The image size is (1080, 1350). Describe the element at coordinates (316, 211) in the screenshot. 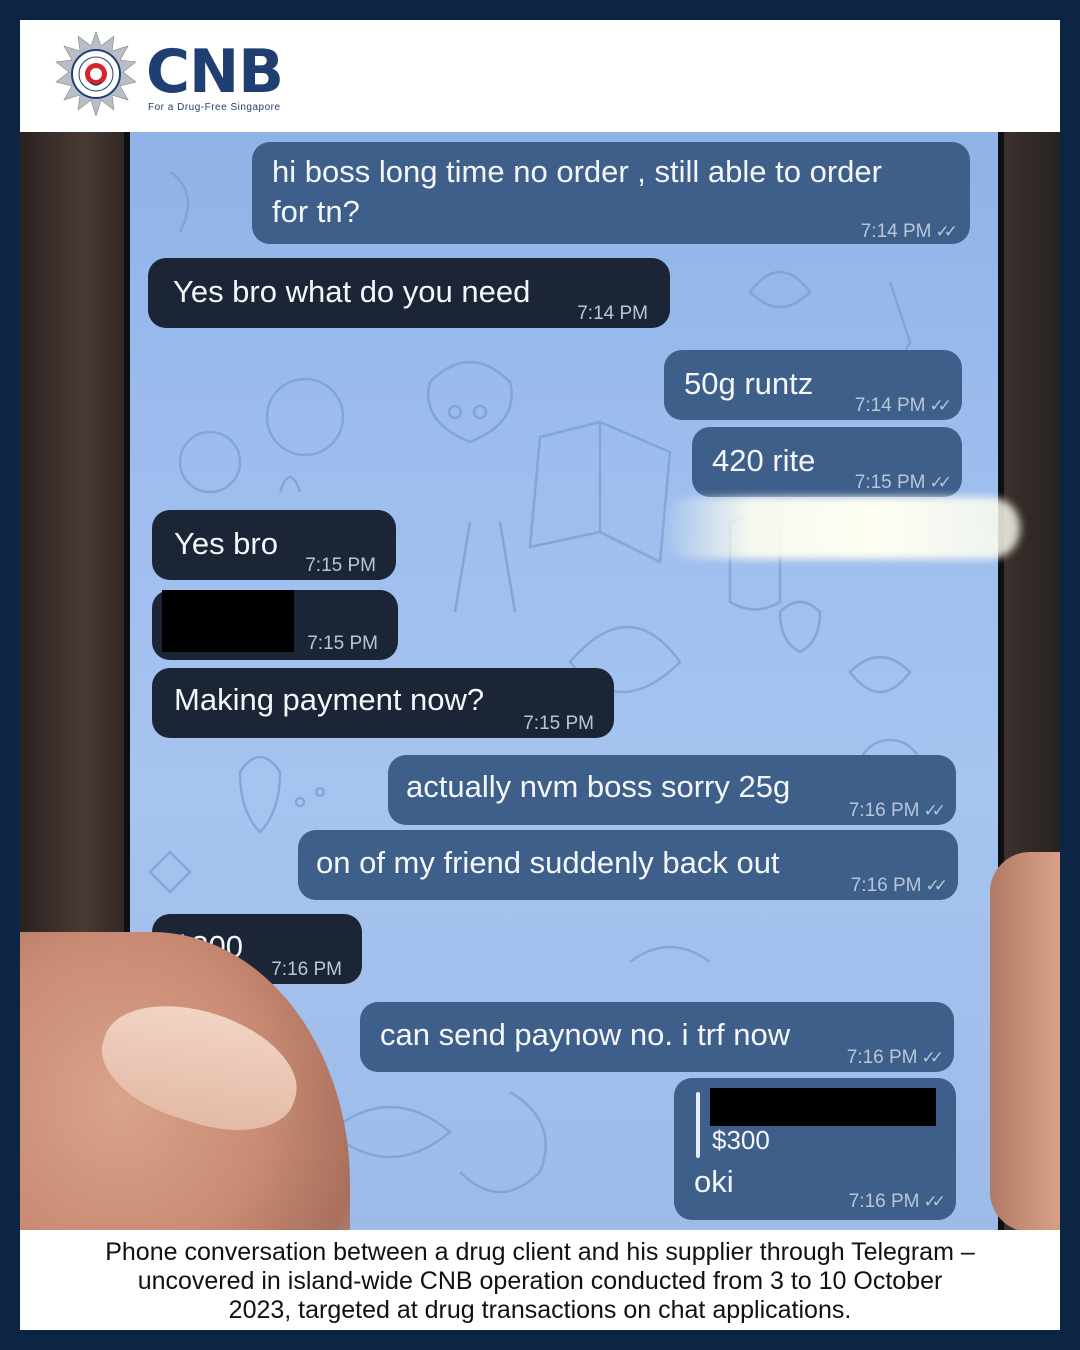

I see `message-text-line: for tn?` at that location.